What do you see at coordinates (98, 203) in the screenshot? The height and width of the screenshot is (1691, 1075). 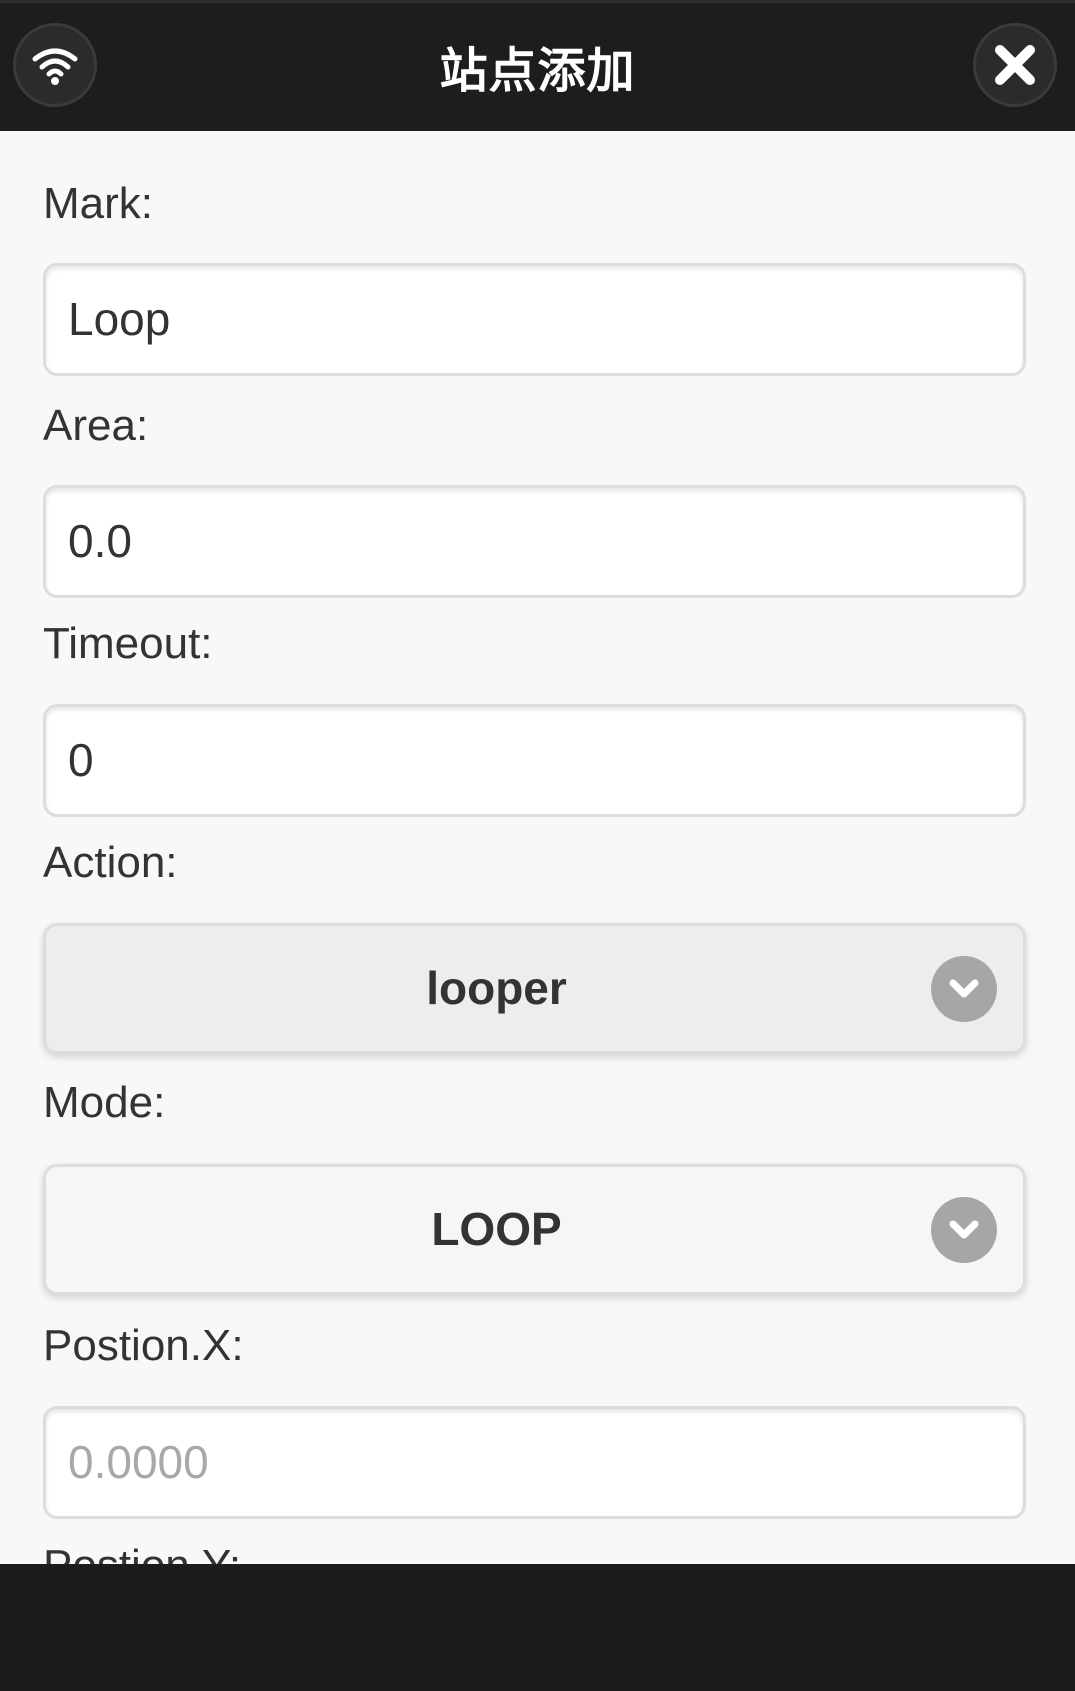 I see `mark-label: Mark:` at bounding box center [98, 203].